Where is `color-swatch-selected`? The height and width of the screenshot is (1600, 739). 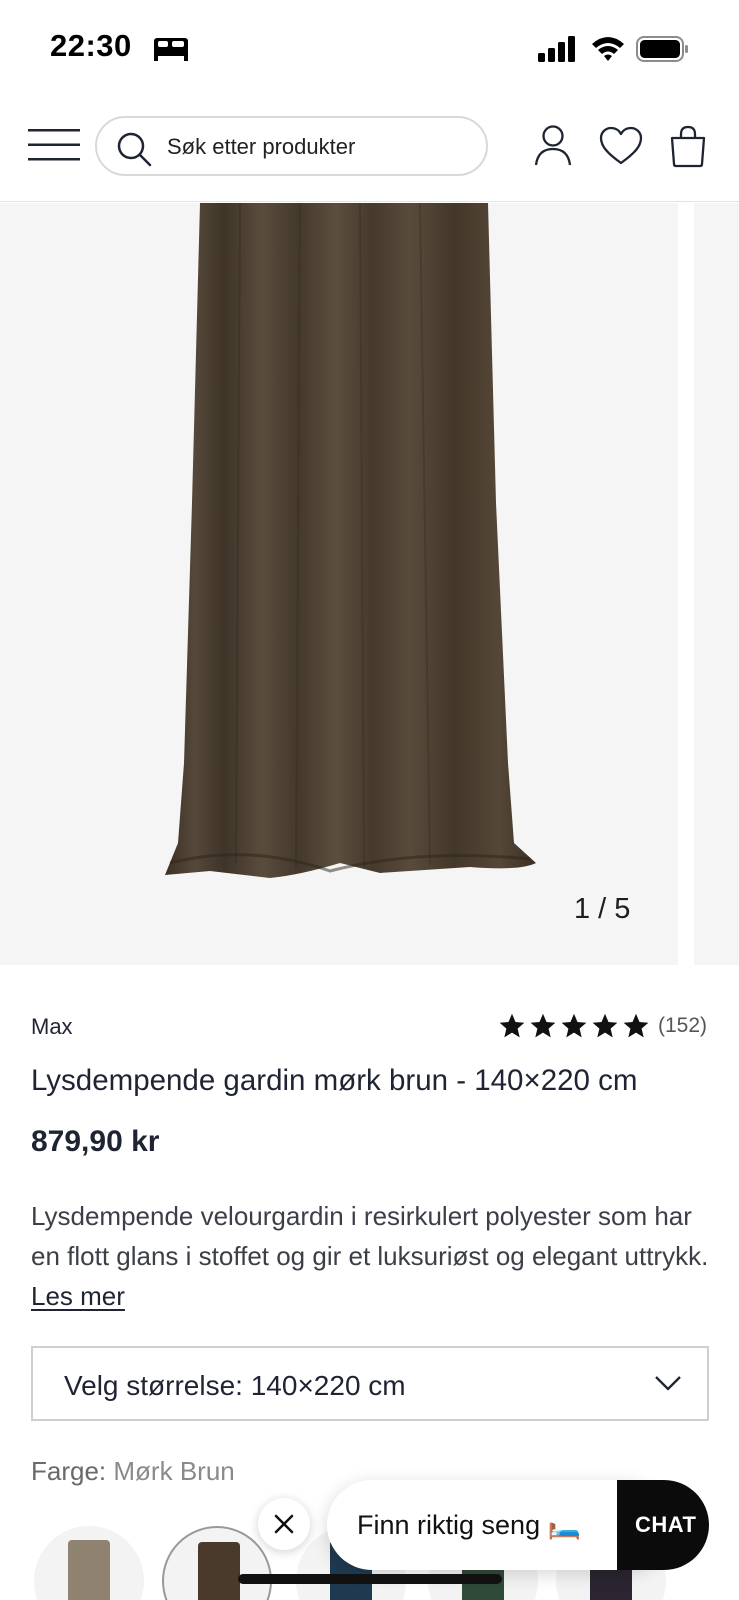
color-swatch-selected is located at coordinates (217, 1563).